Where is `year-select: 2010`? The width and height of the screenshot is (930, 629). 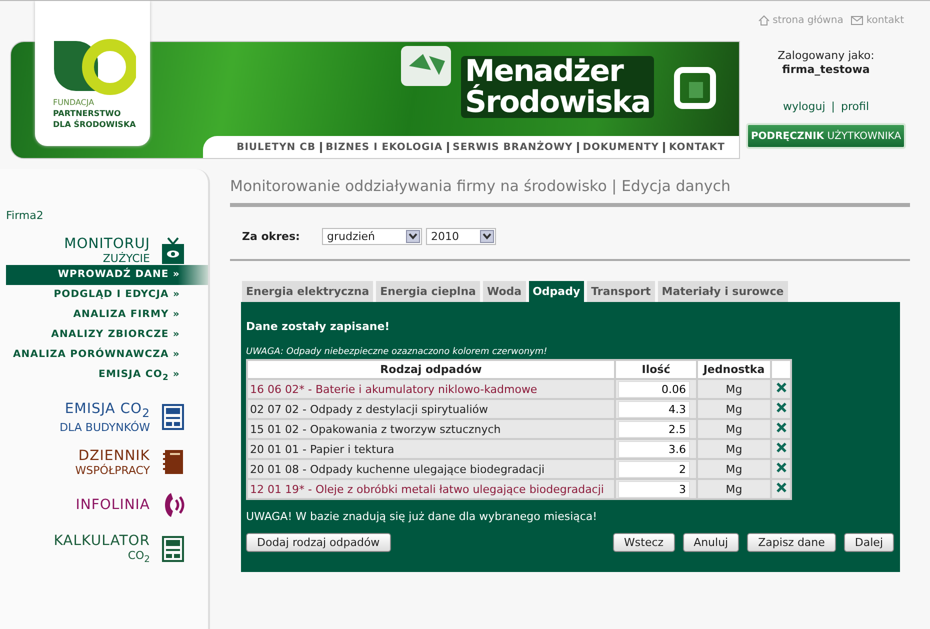
year-select: 2010 is located at coordinates (461, 236).